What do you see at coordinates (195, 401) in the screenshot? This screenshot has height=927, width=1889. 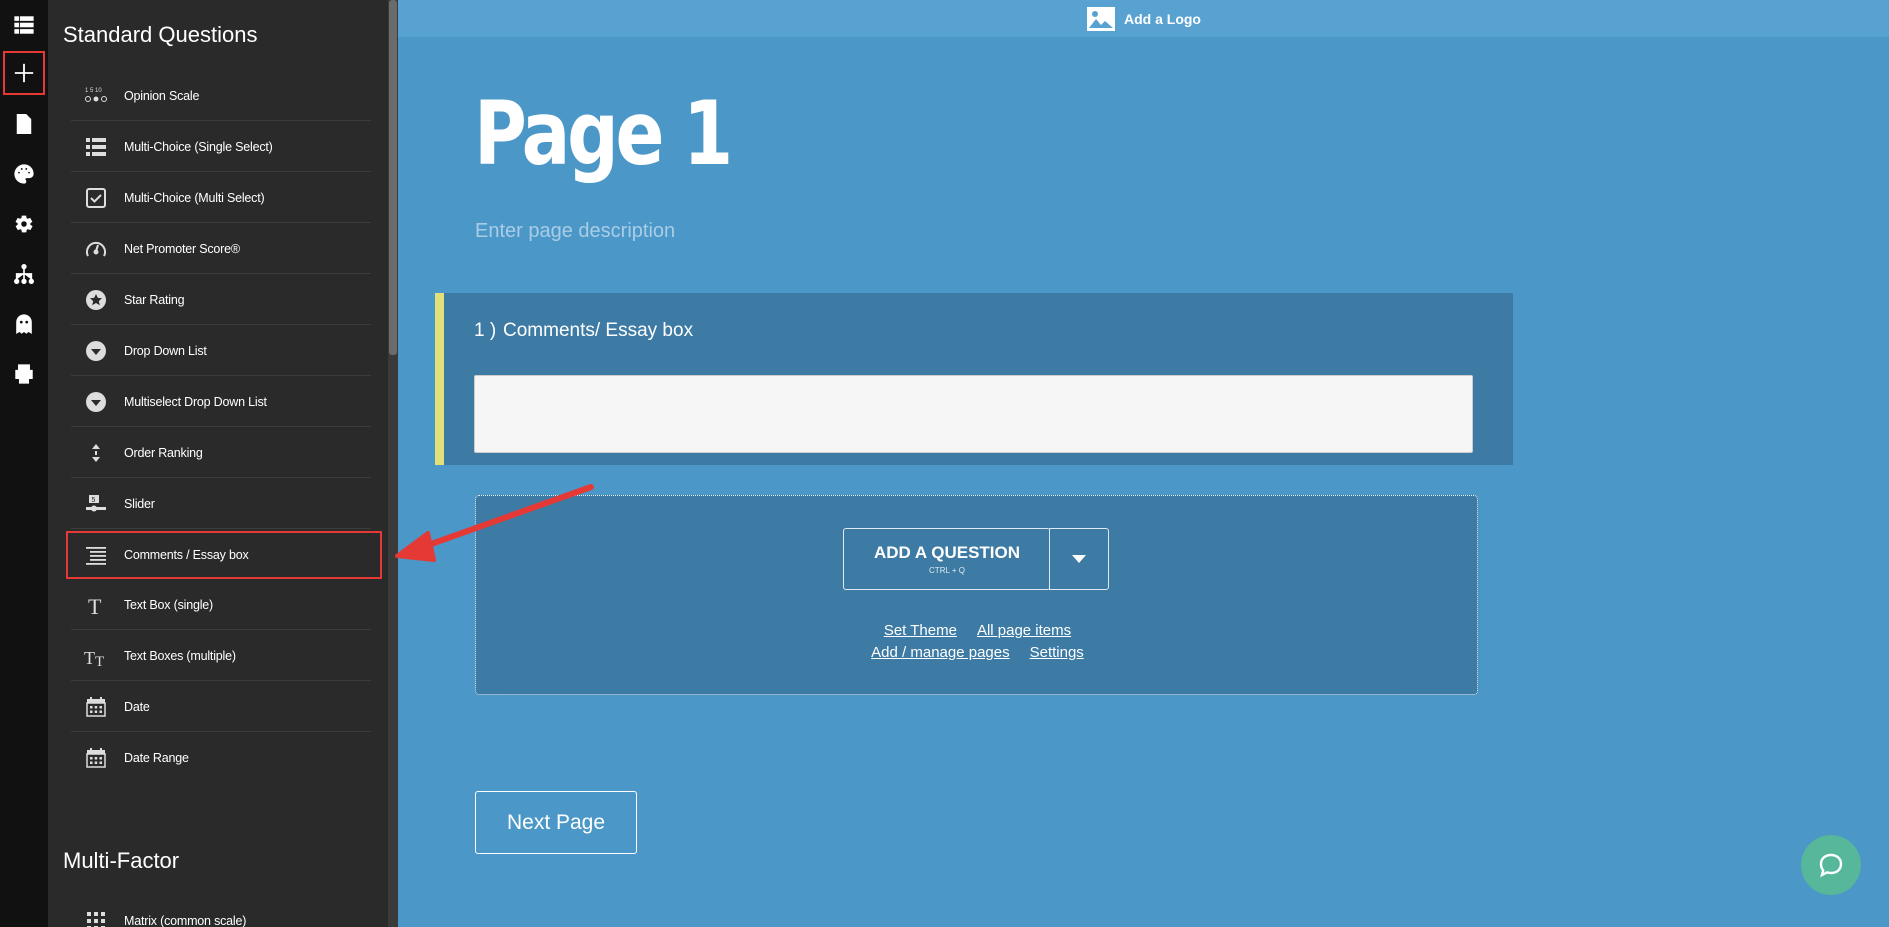 I see `question-type-label: Multiselect Drop Down List` at bounding box center [195, 401].